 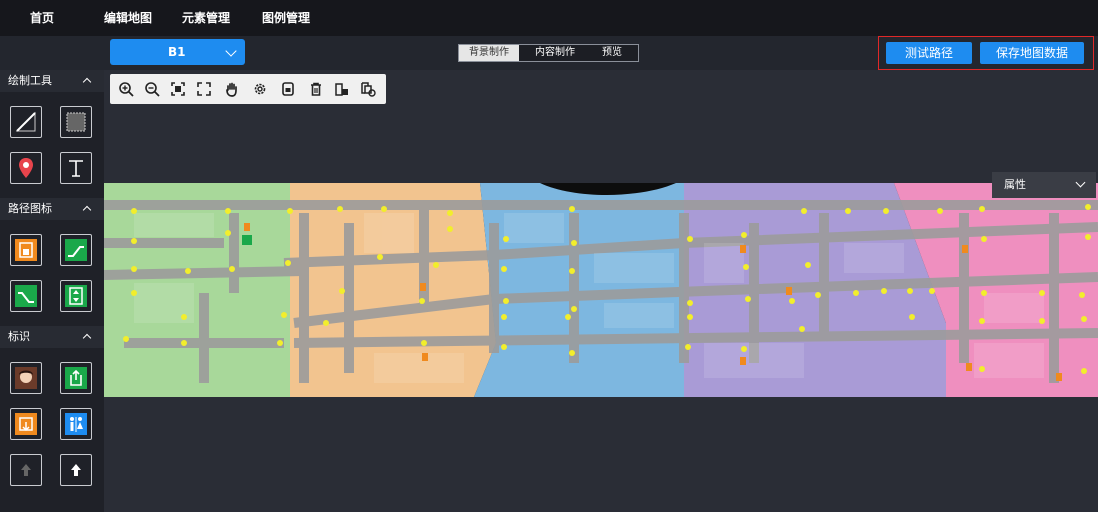 I want to click on floor-select-value: B1, so click(x=177, y=52).